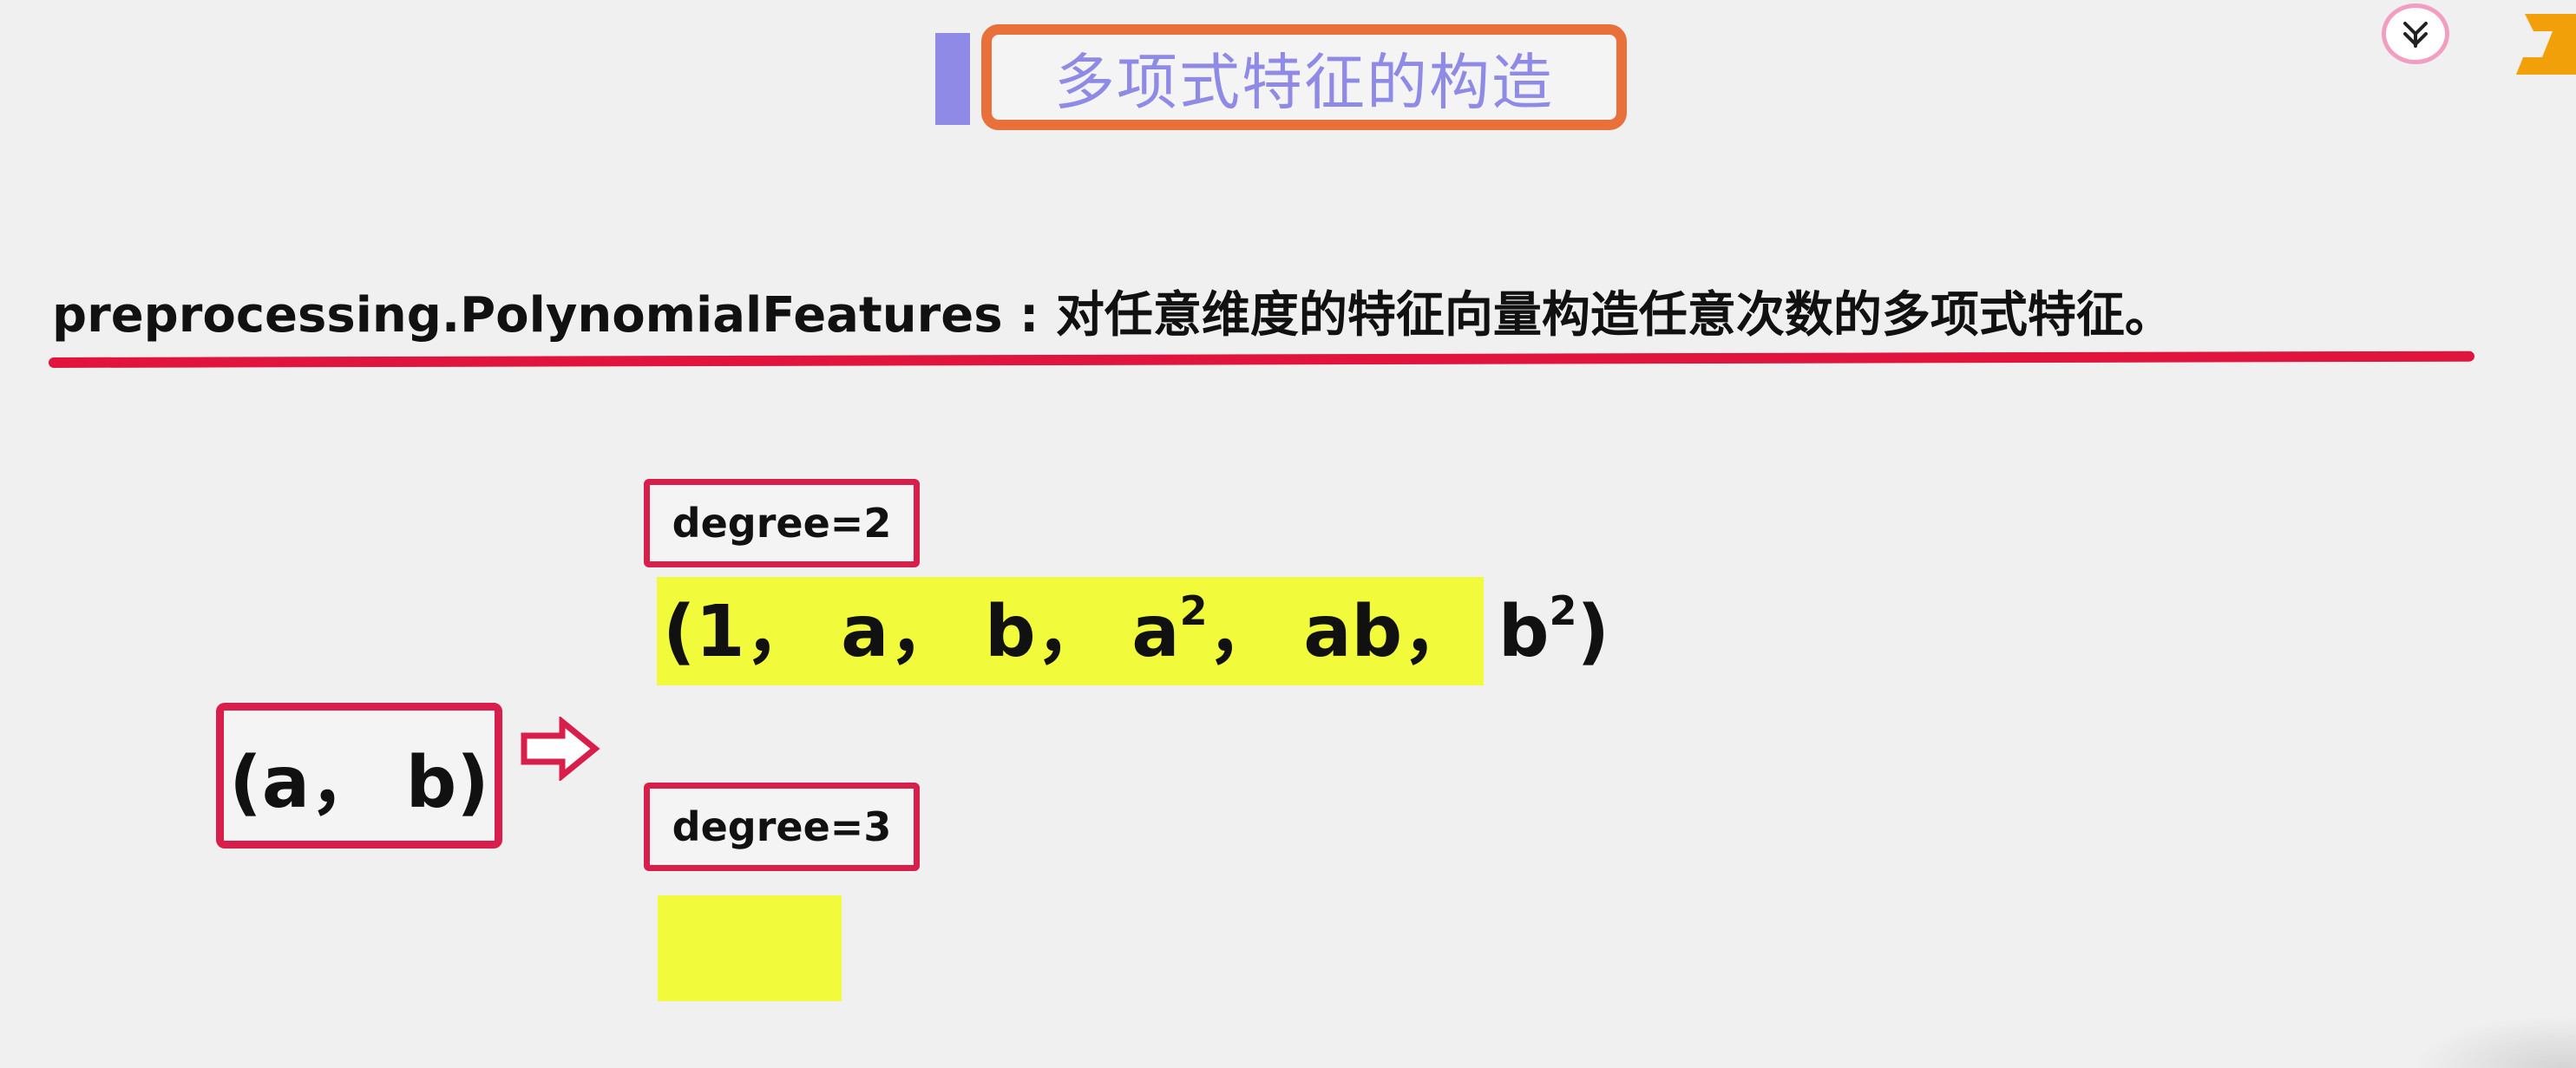  What do you see at coordinates (1304, 82) in the screenshot?
I see `slide-title: 多项式特征的构造` at bounding box center [1304, 82].